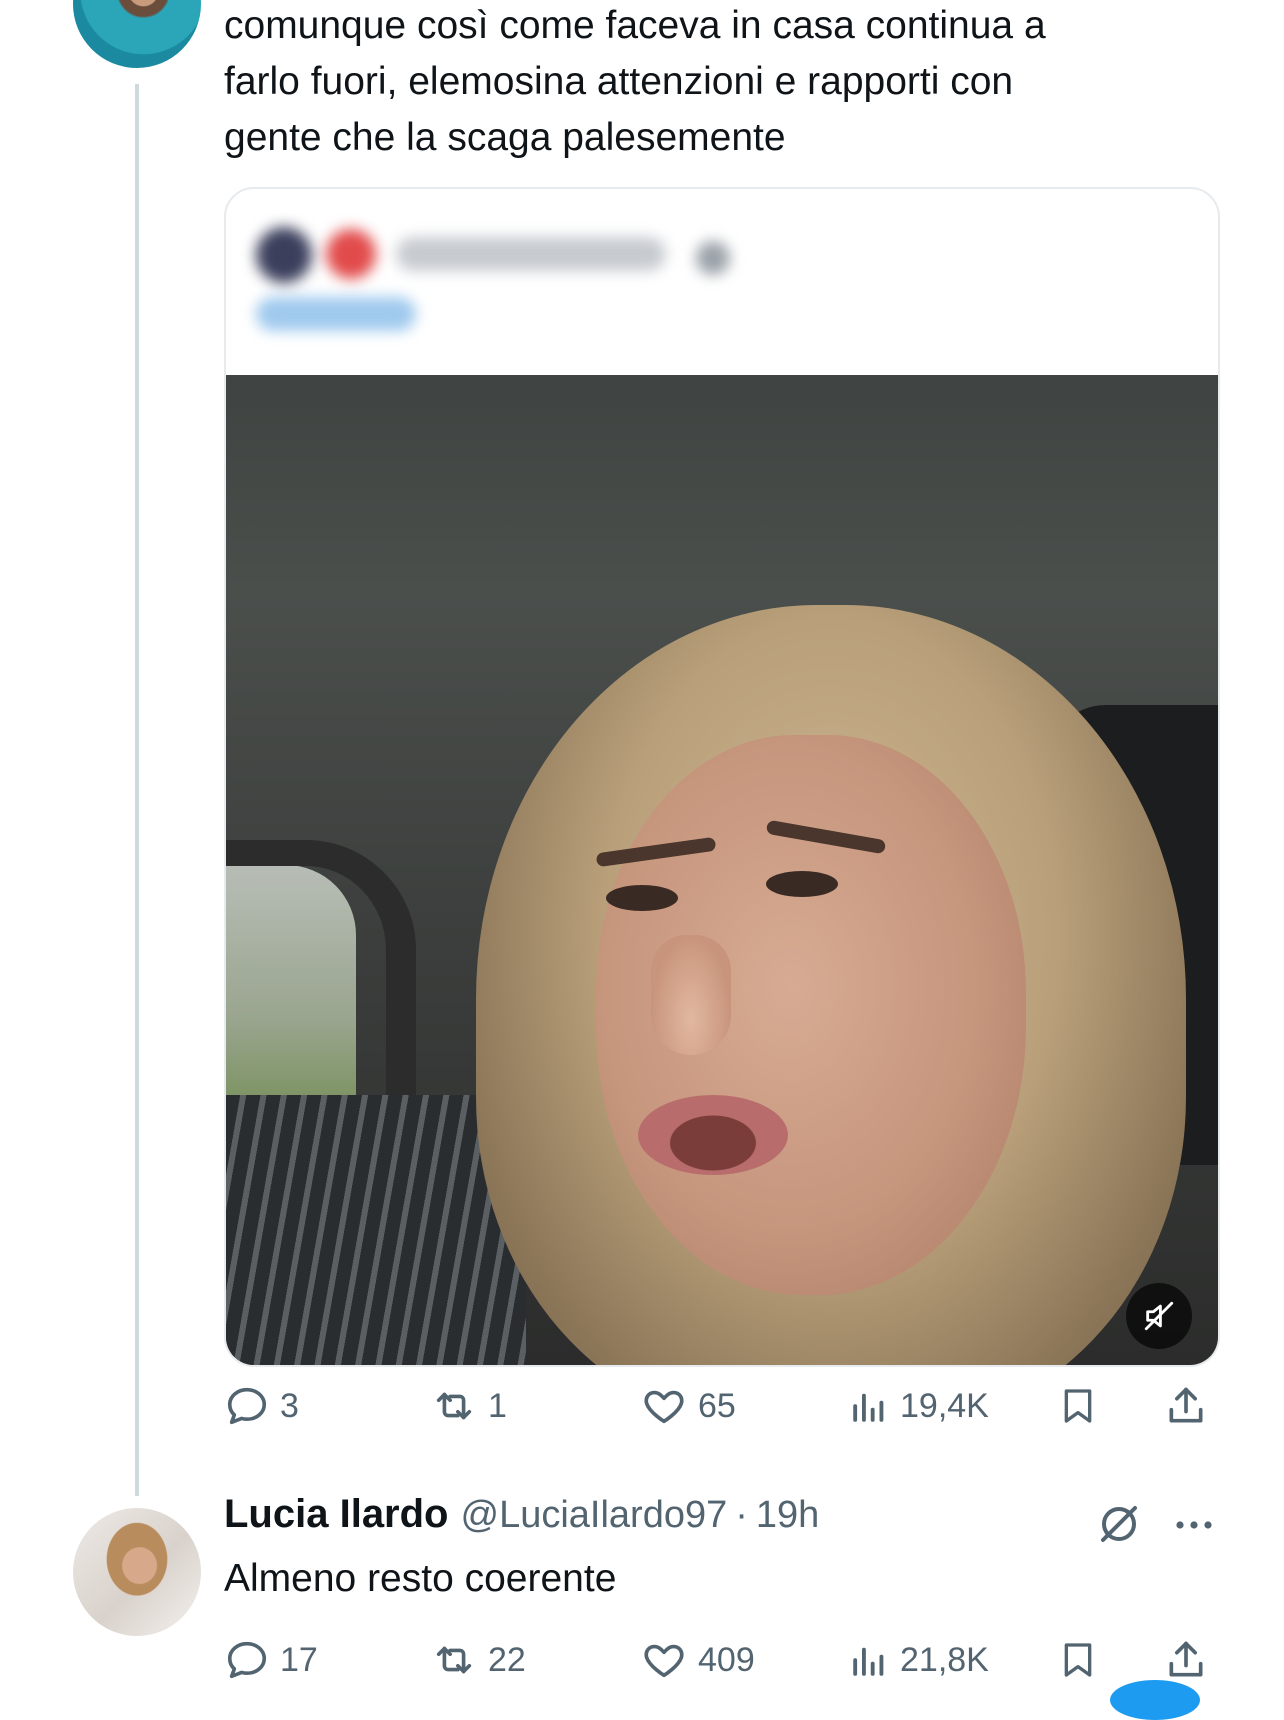  I want to click on reply-author-avatar, so click(137, 1572).